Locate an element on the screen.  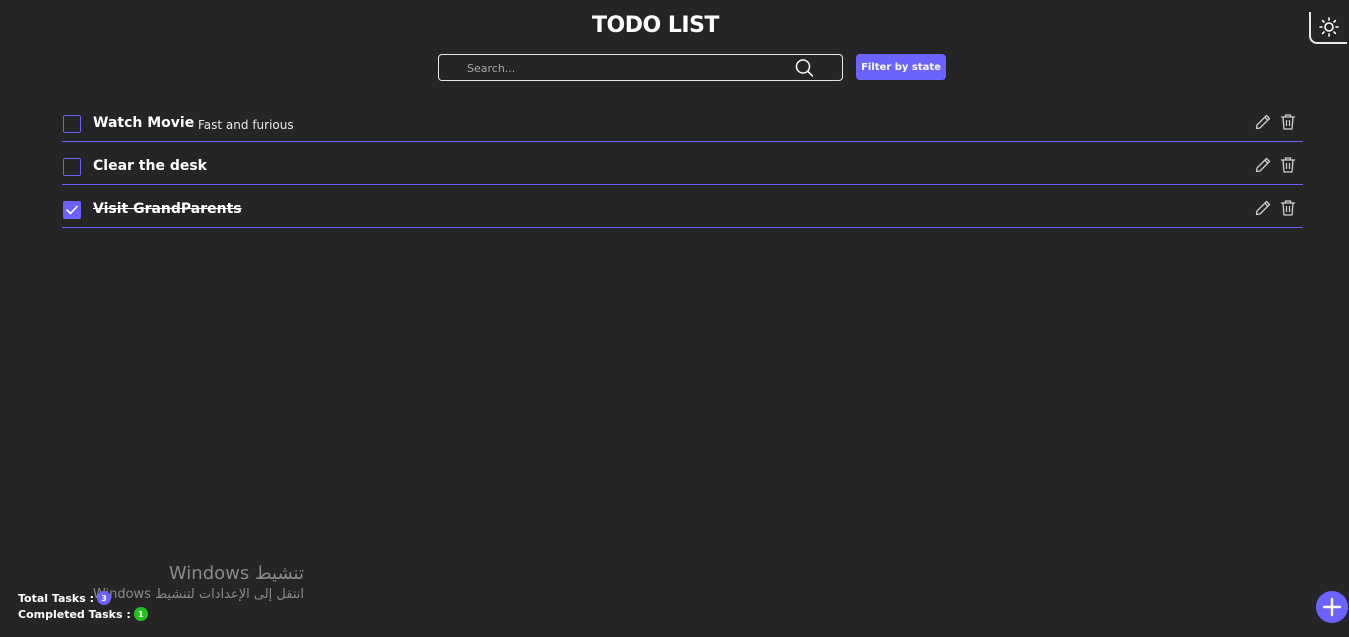
task-row: Clear the desk is located at coordinates (682, 165).